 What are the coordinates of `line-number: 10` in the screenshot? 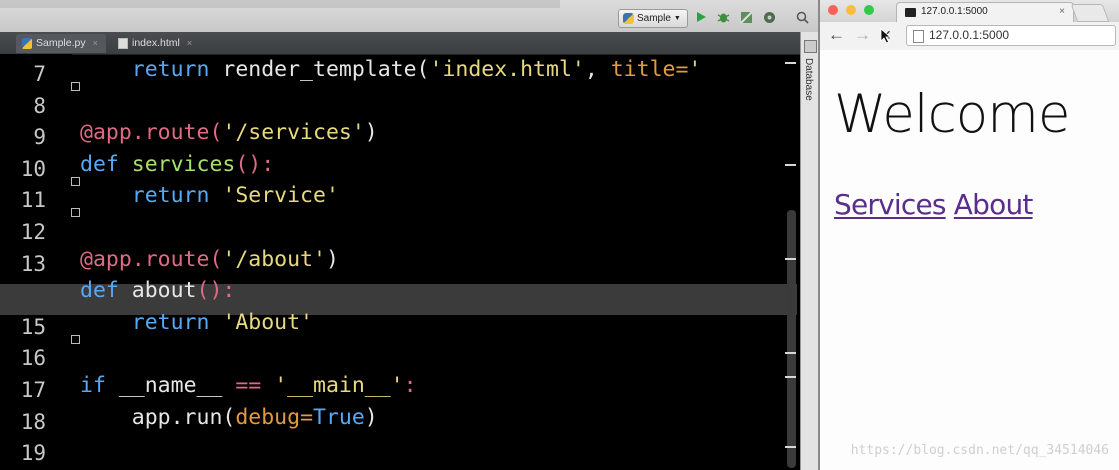 It's located at (33, 168).